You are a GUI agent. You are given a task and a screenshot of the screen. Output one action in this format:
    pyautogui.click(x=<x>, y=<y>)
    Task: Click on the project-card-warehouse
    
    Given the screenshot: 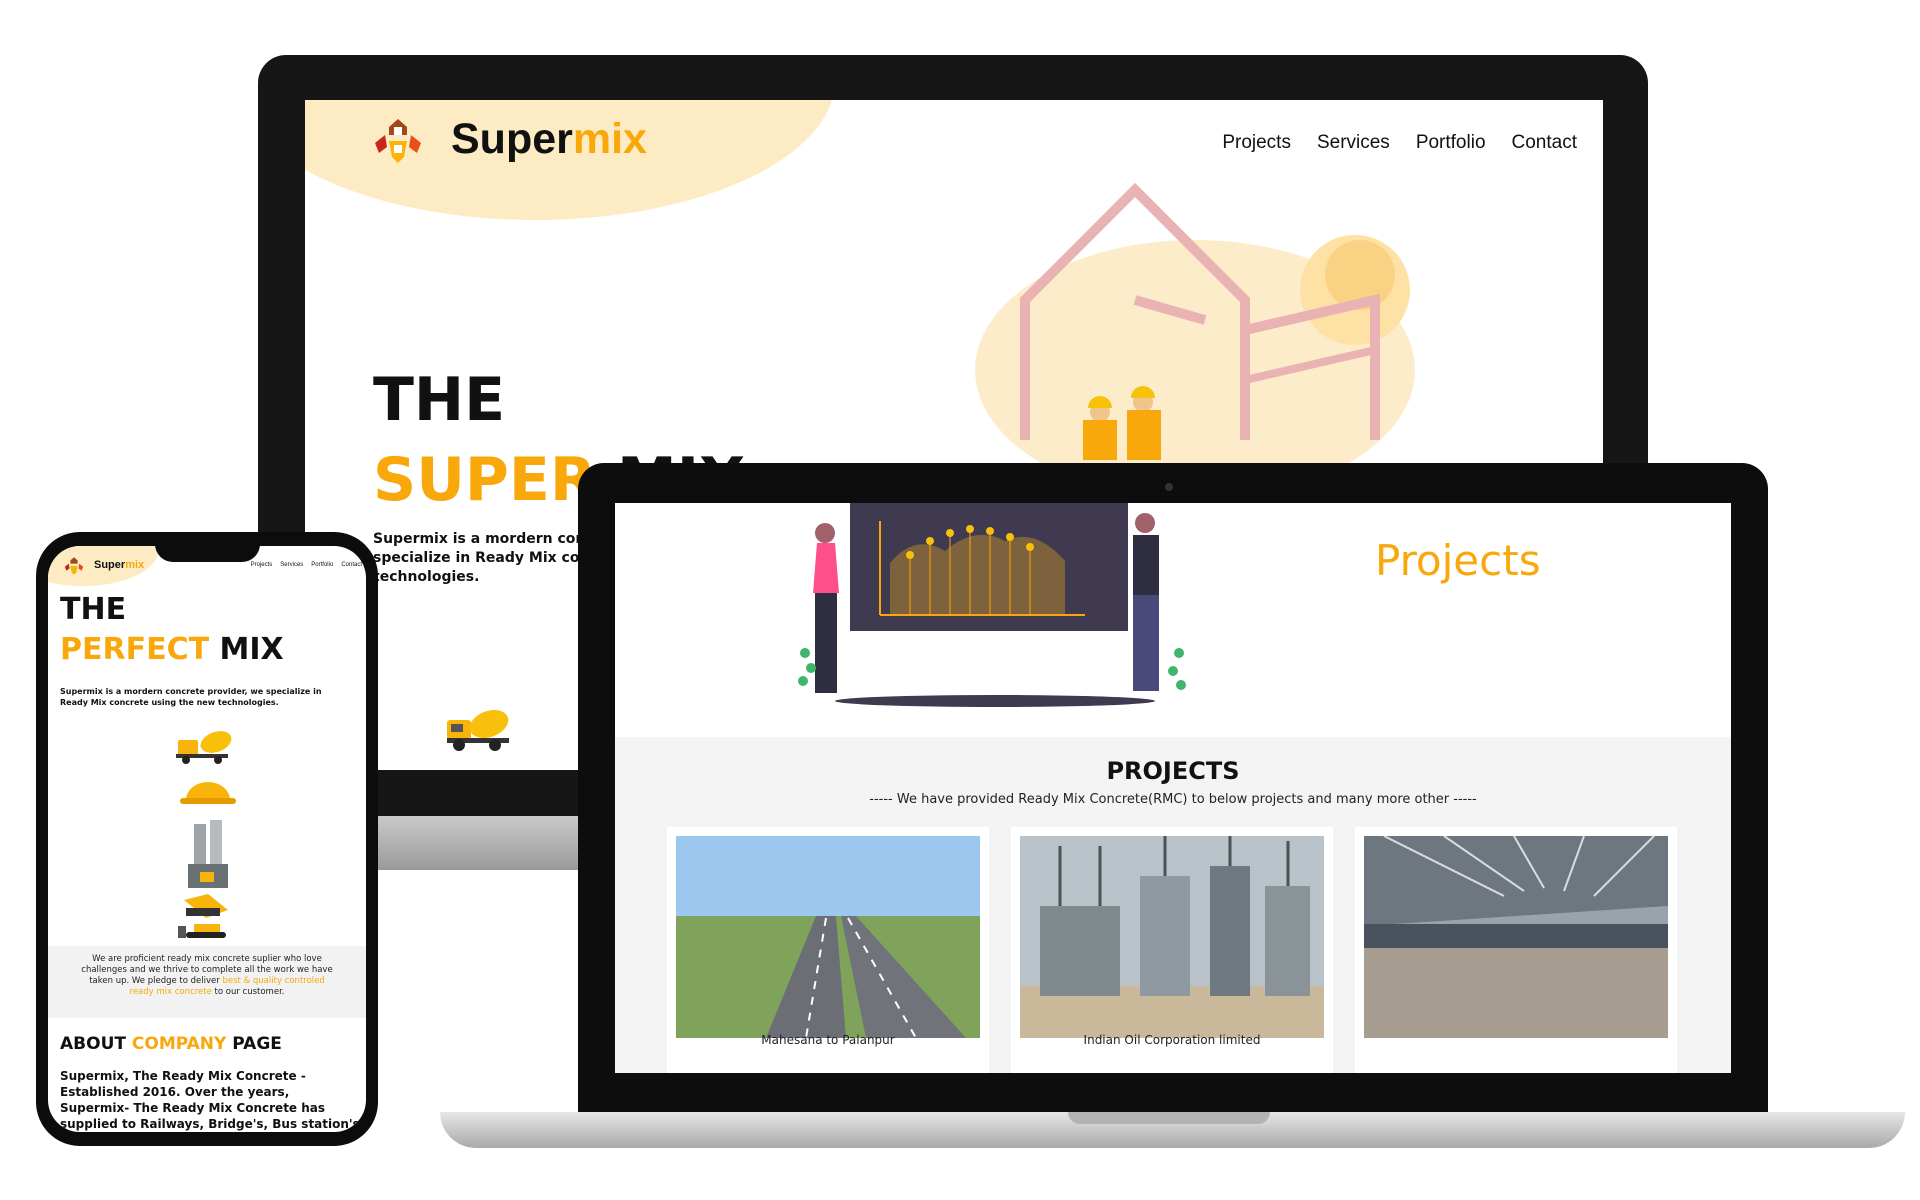 What is the action you would take?
    pyautogui.click(x=1516, y=950)
    